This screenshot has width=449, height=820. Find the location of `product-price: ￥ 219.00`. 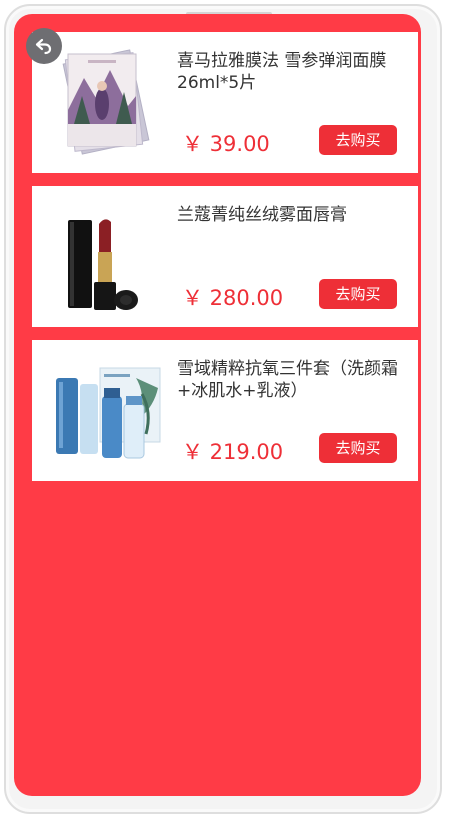

product-price: ￥ 219.00 is located at coordinates (233, 452).